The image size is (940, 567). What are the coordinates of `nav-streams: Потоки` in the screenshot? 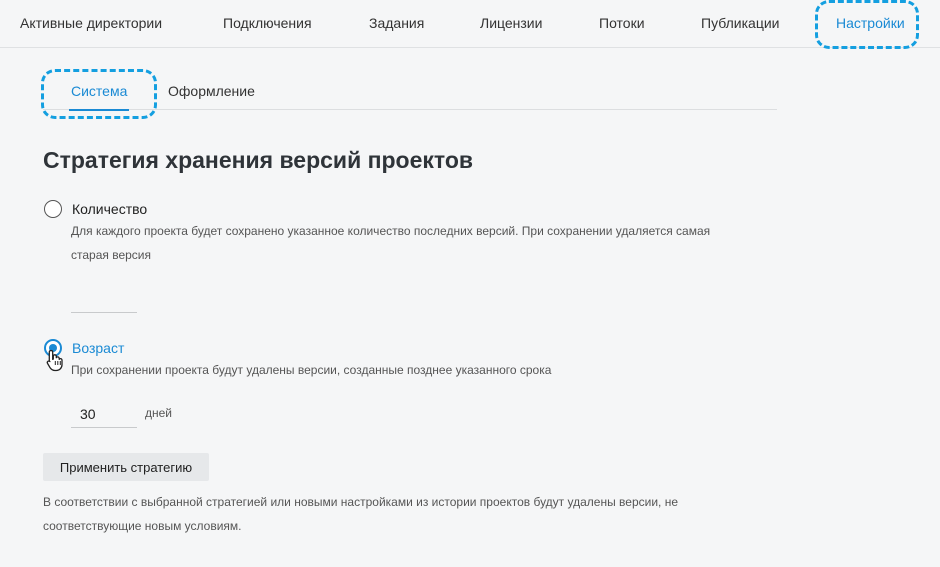 It's located at (622, 23).